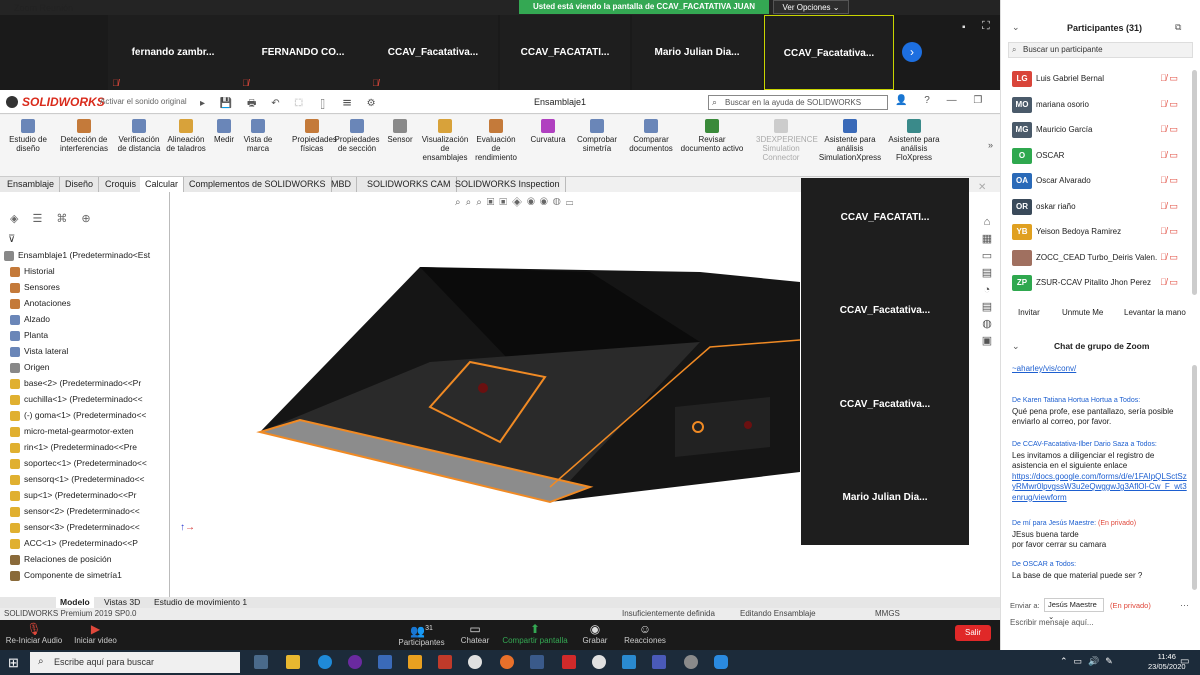 This screenshot has height=675, width=1200. Describe the element at coordinates (954, 100) in the screenshot. I see `sw-window-controls: 👤 ? — ❐ ✕` at that location.